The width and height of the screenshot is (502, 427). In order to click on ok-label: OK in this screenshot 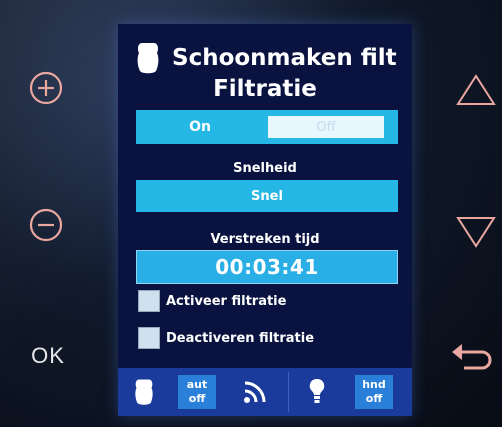, I will do `click(48, 355)`.